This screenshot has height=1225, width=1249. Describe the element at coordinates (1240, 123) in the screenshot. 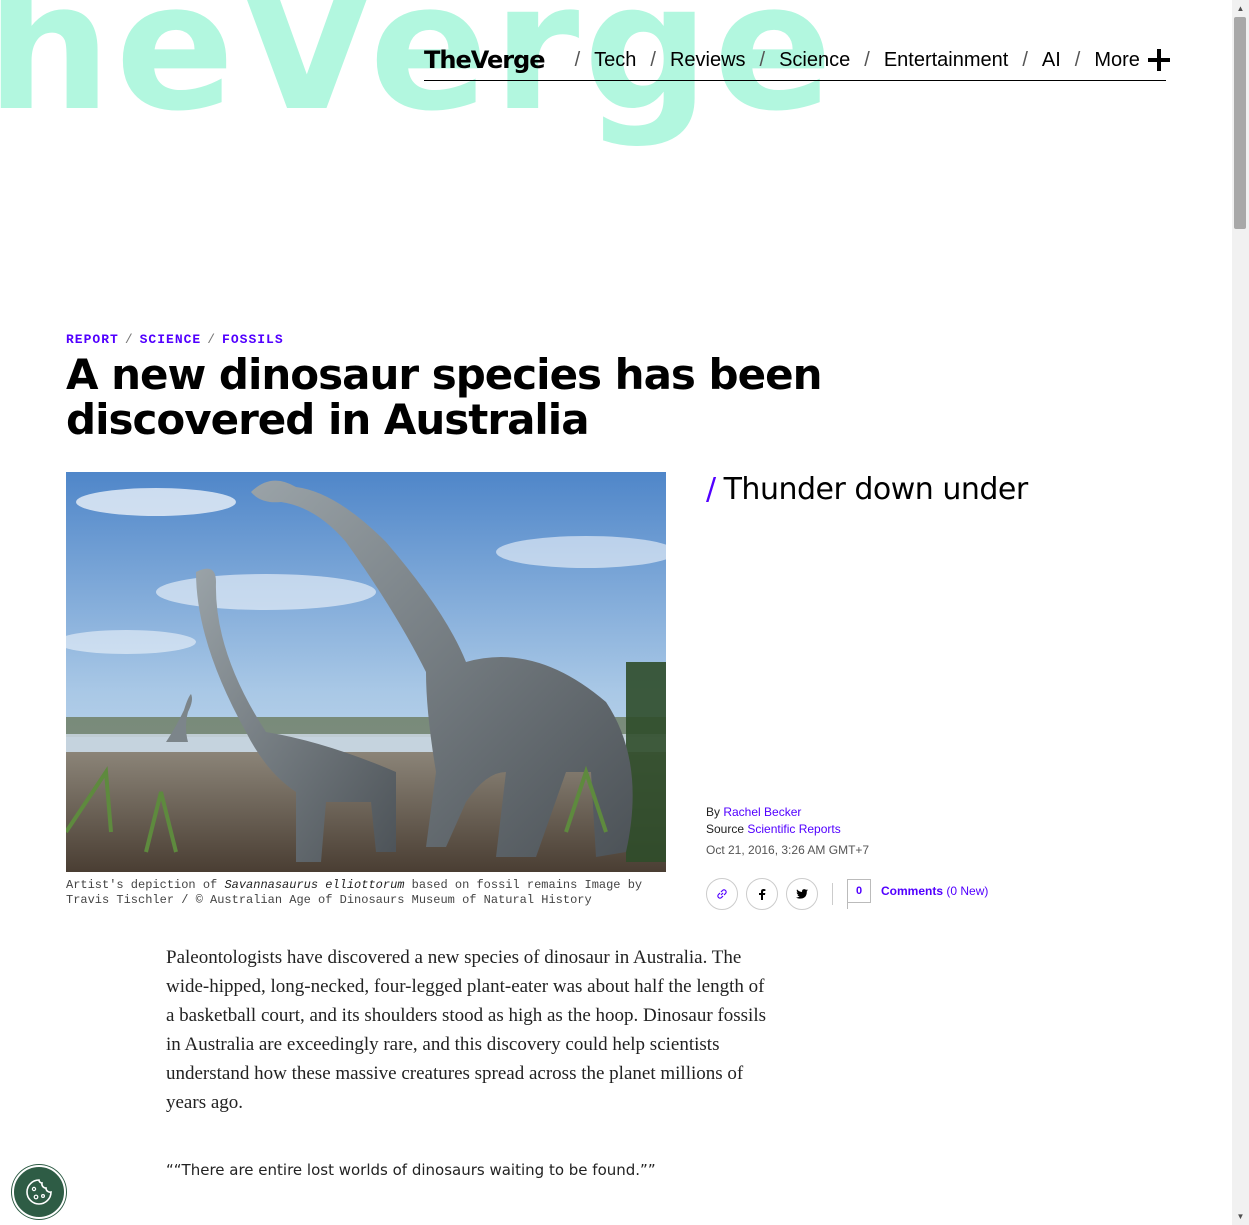

I see `scrollbar-thumb` at that location.